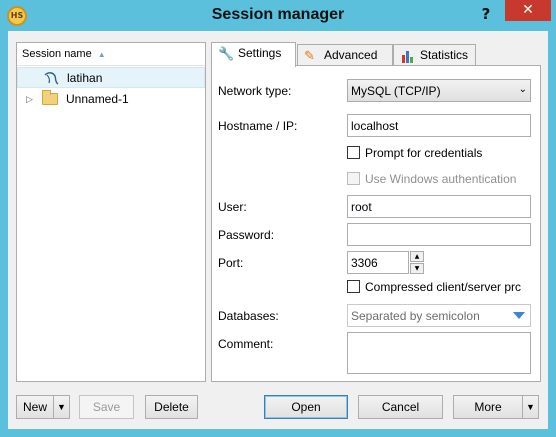 The image size is (556, 437). What do you see at coordinates (50, 97) in the screenshot?
I see `folder-icon` at bounding box center [50, 97].